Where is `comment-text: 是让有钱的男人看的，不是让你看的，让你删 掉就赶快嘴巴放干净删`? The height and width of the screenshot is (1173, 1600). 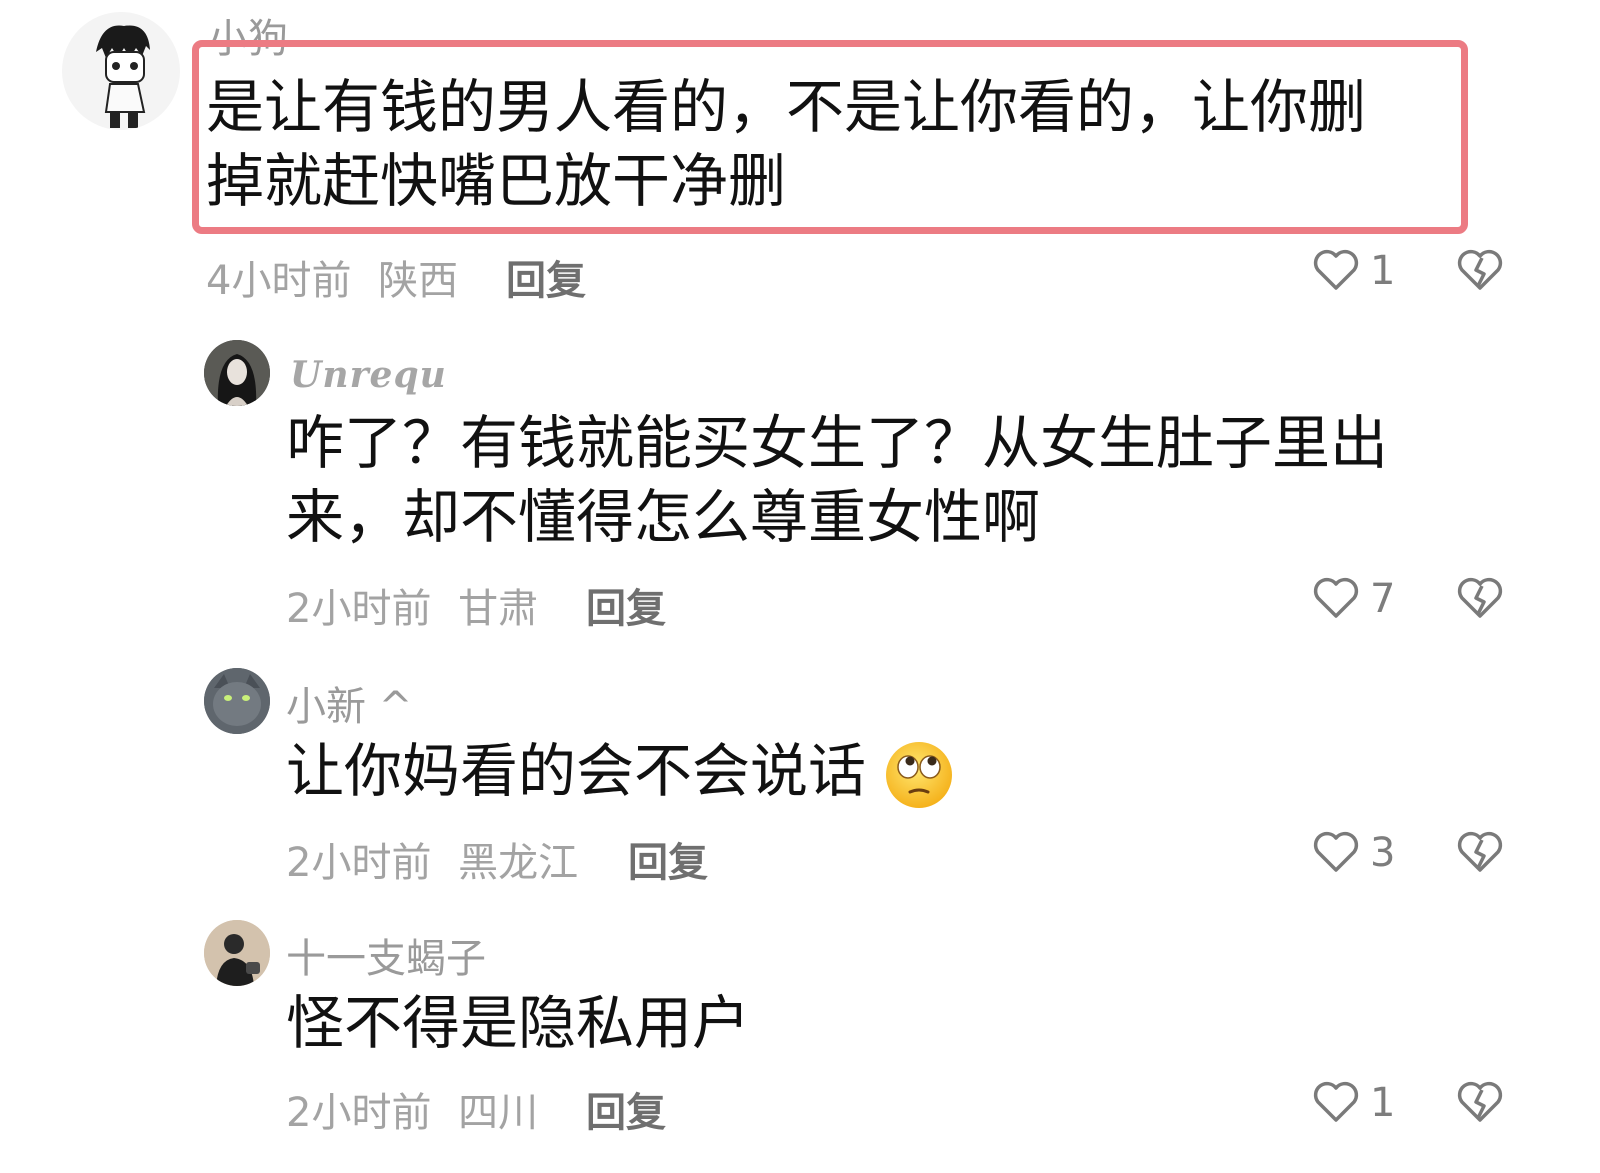
comment-text: 是让有钱的男人看的，不是让你看的，让你删 掉就赶快嘴巴放干净删 is located at coordinates (836, 144).